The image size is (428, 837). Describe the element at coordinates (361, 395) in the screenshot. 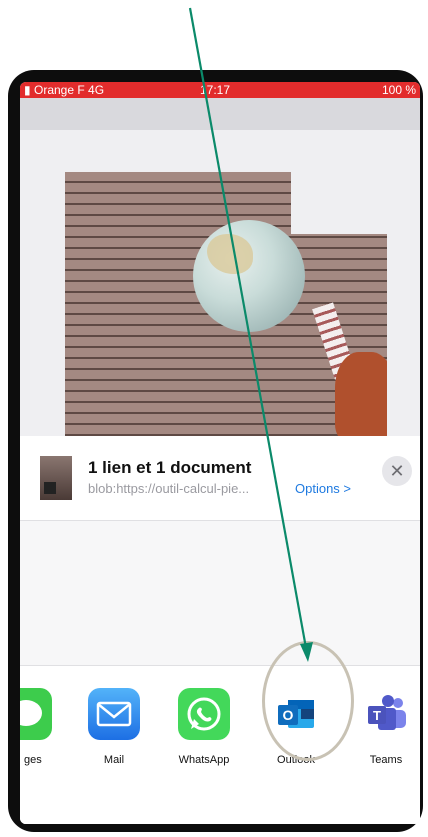

I see `child-hair` at that location.